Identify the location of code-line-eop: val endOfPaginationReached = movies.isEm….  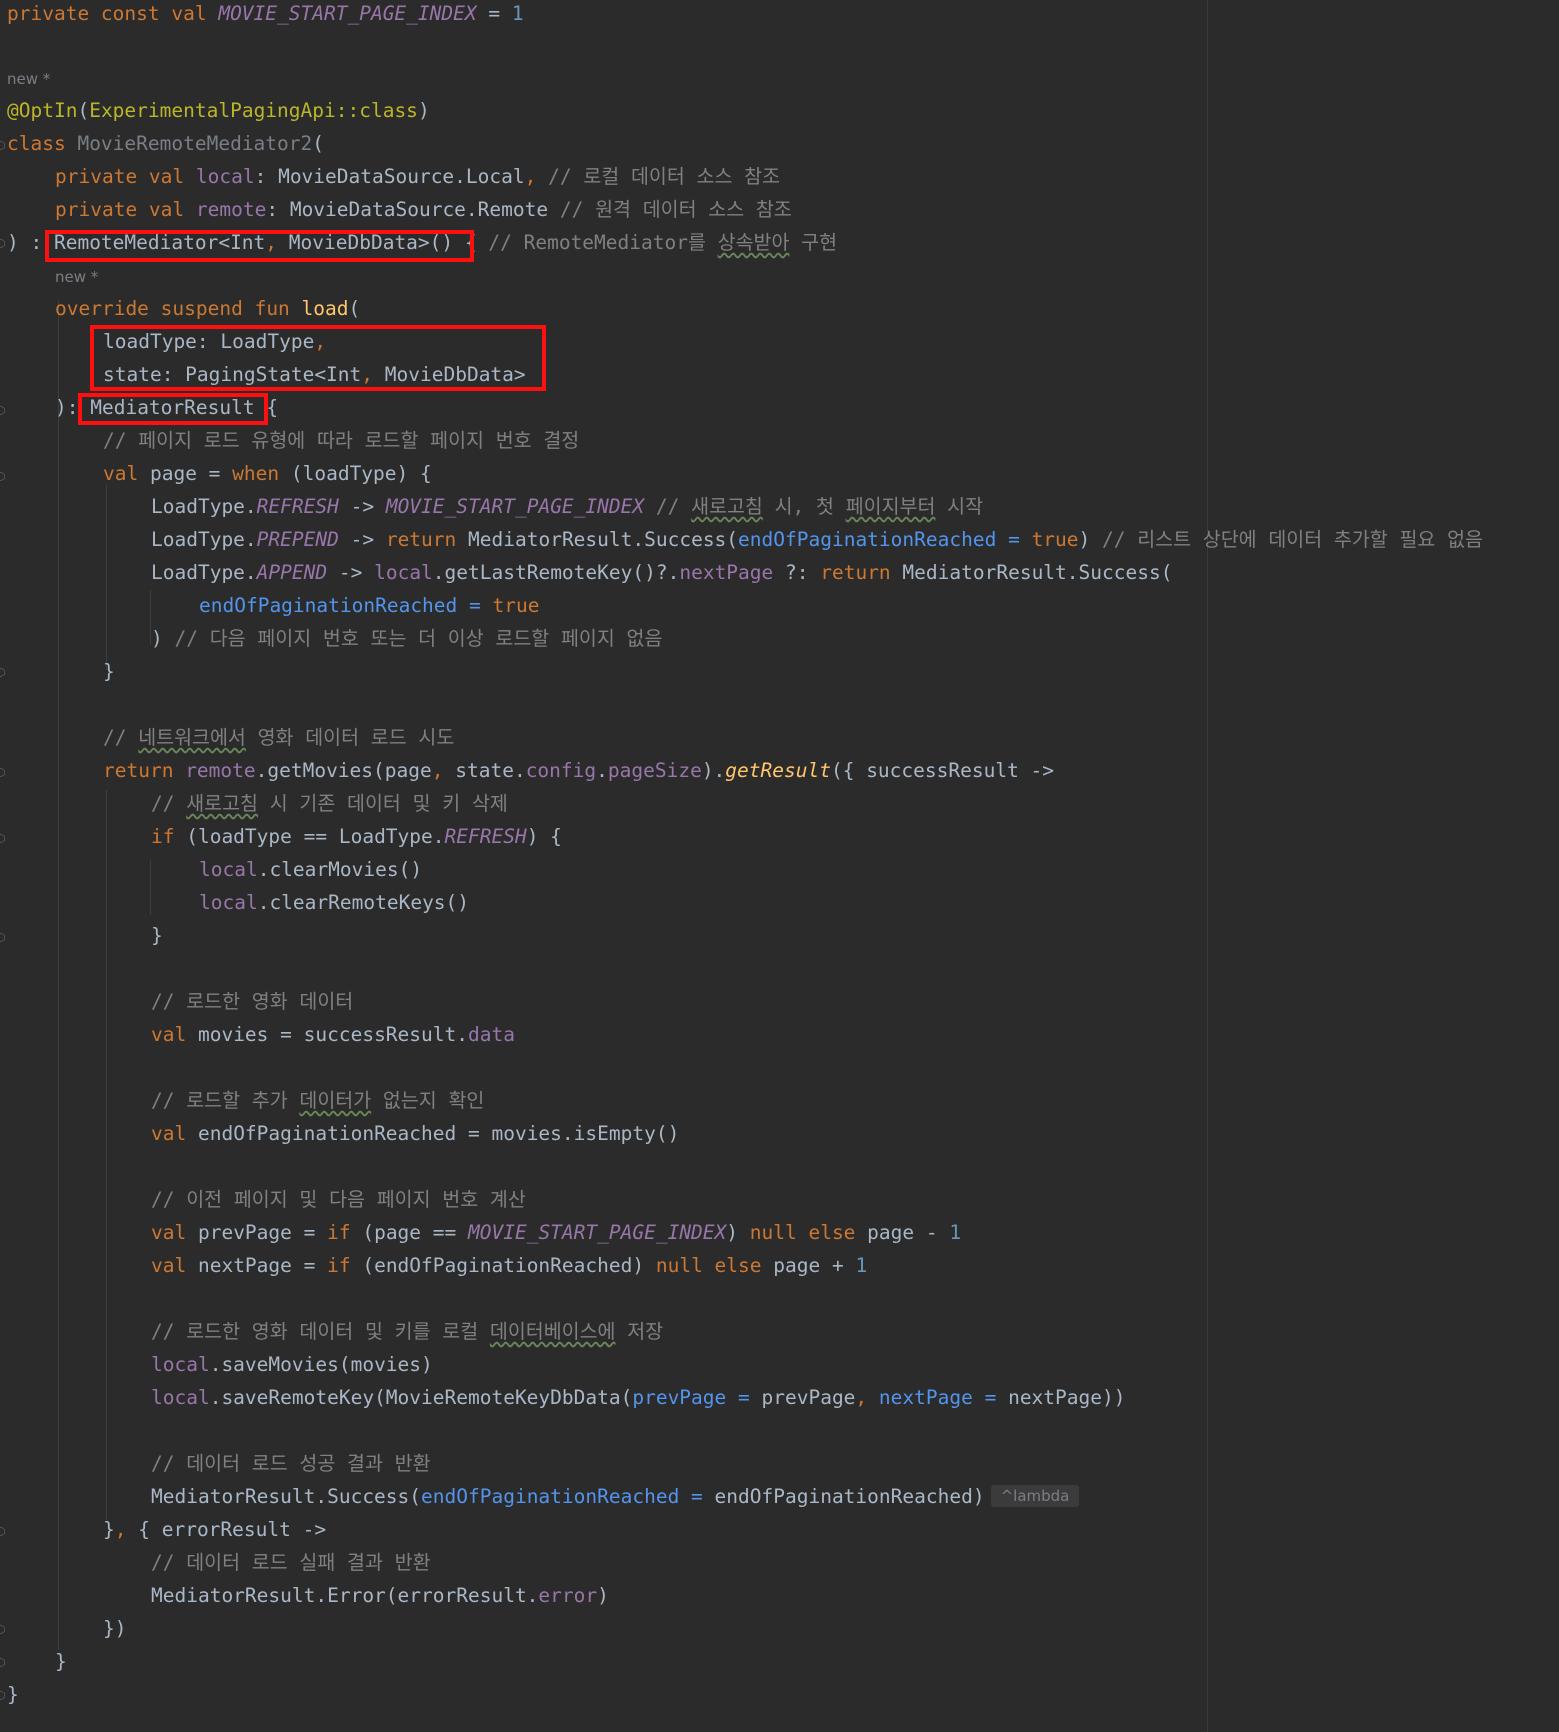
(415, 1136).